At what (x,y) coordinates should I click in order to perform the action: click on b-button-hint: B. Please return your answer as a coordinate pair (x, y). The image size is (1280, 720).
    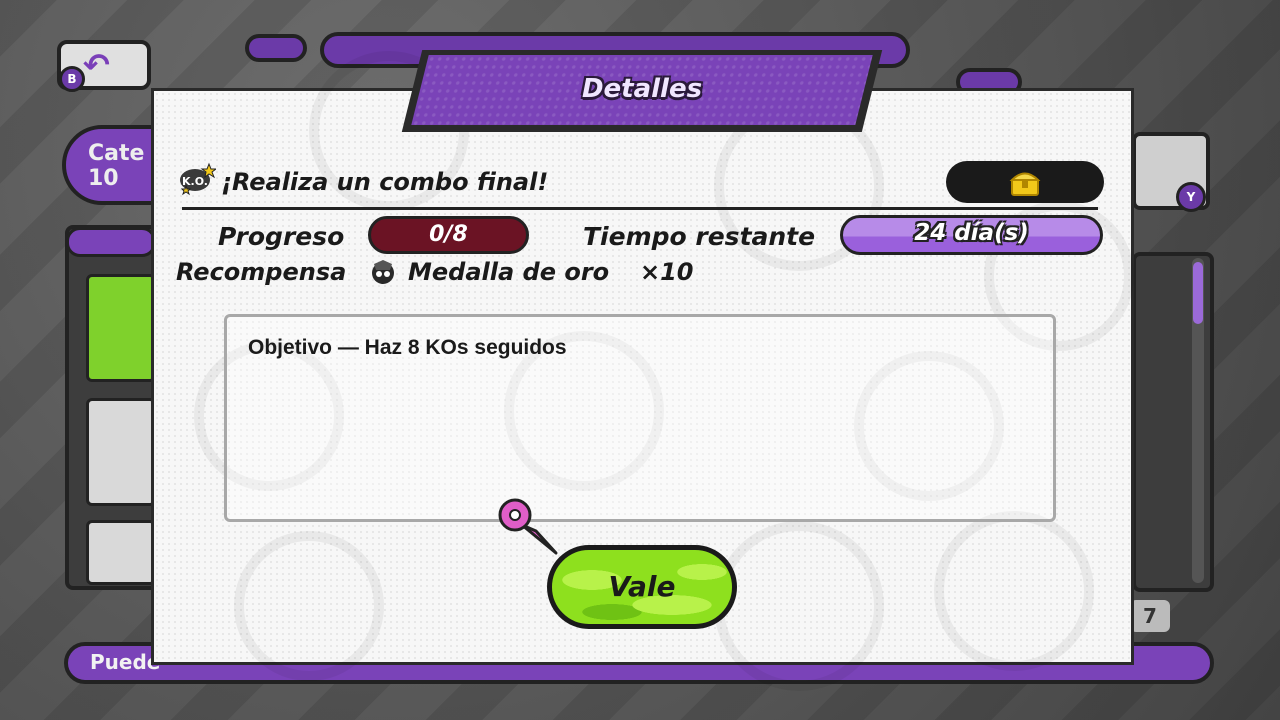
    Looking at the image, I should click on (72, 79).